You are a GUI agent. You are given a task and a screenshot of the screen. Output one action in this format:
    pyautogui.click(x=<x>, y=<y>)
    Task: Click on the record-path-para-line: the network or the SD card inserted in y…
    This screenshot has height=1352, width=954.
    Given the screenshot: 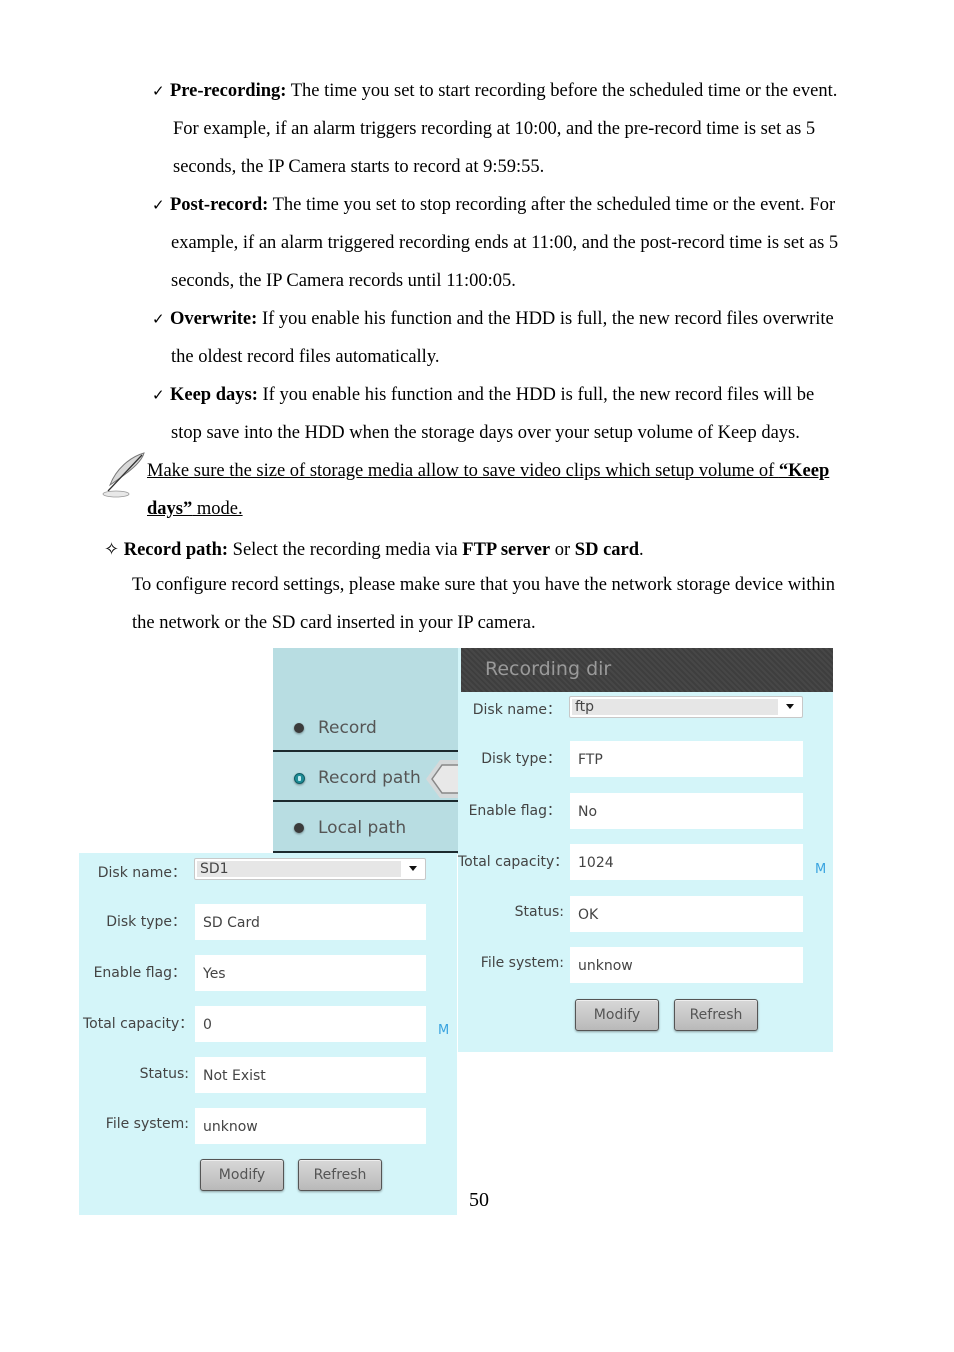 What is the action you would take?
    pyautogui.click(x=334, y=623)
    